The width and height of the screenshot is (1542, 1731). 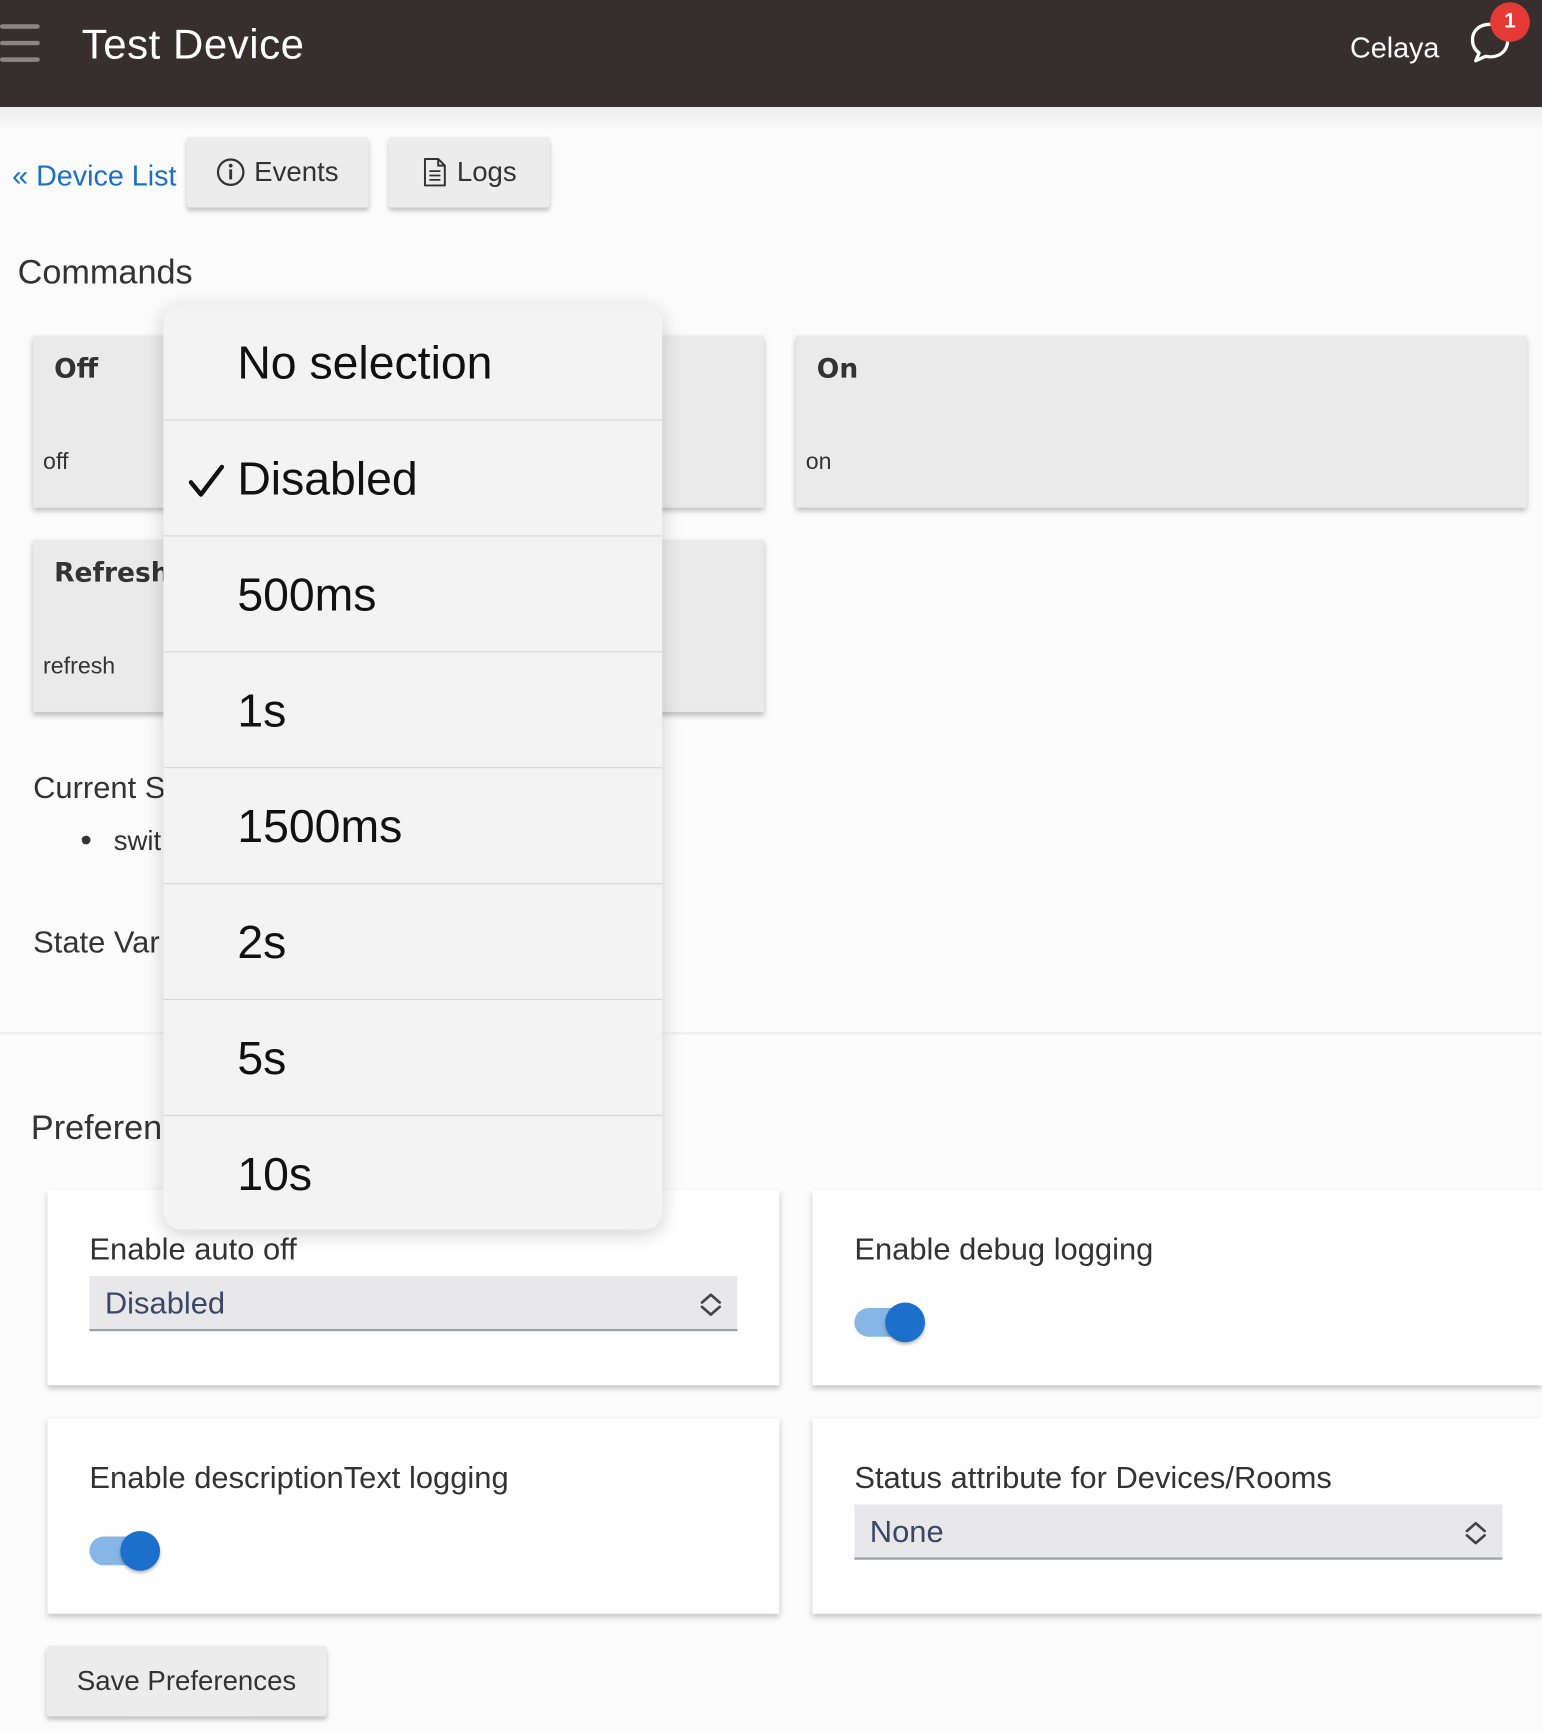 I want to click on command-method: off, so click(x=56, y=462).